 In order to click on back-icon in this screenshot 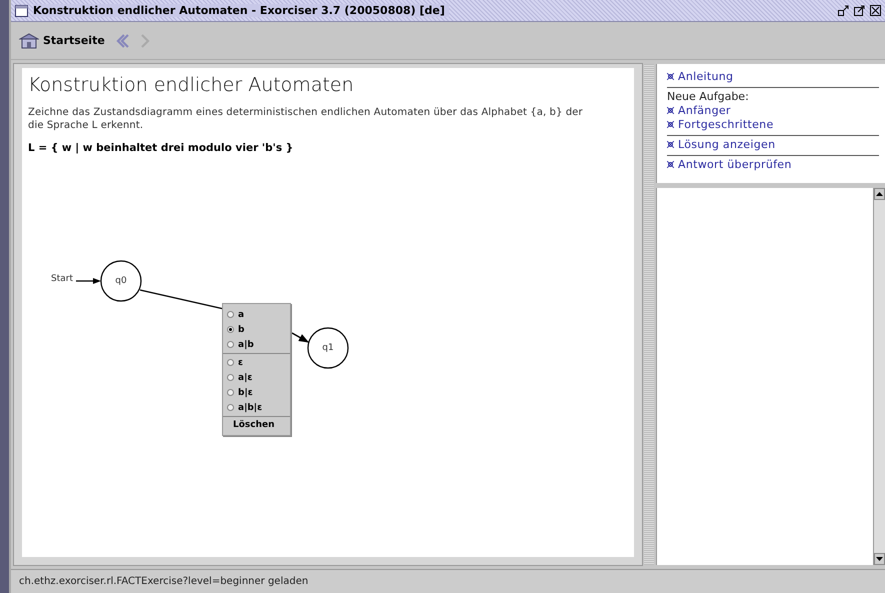, I will do `click(122, 41)`.